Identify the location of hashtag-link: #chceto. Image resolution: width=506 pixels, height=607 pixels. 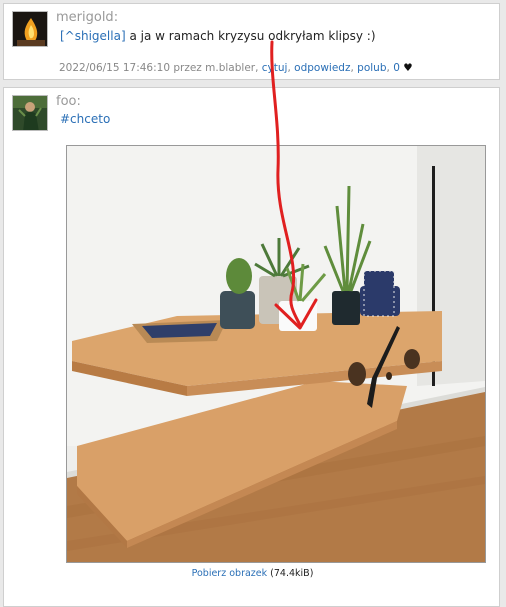
(85, 119).